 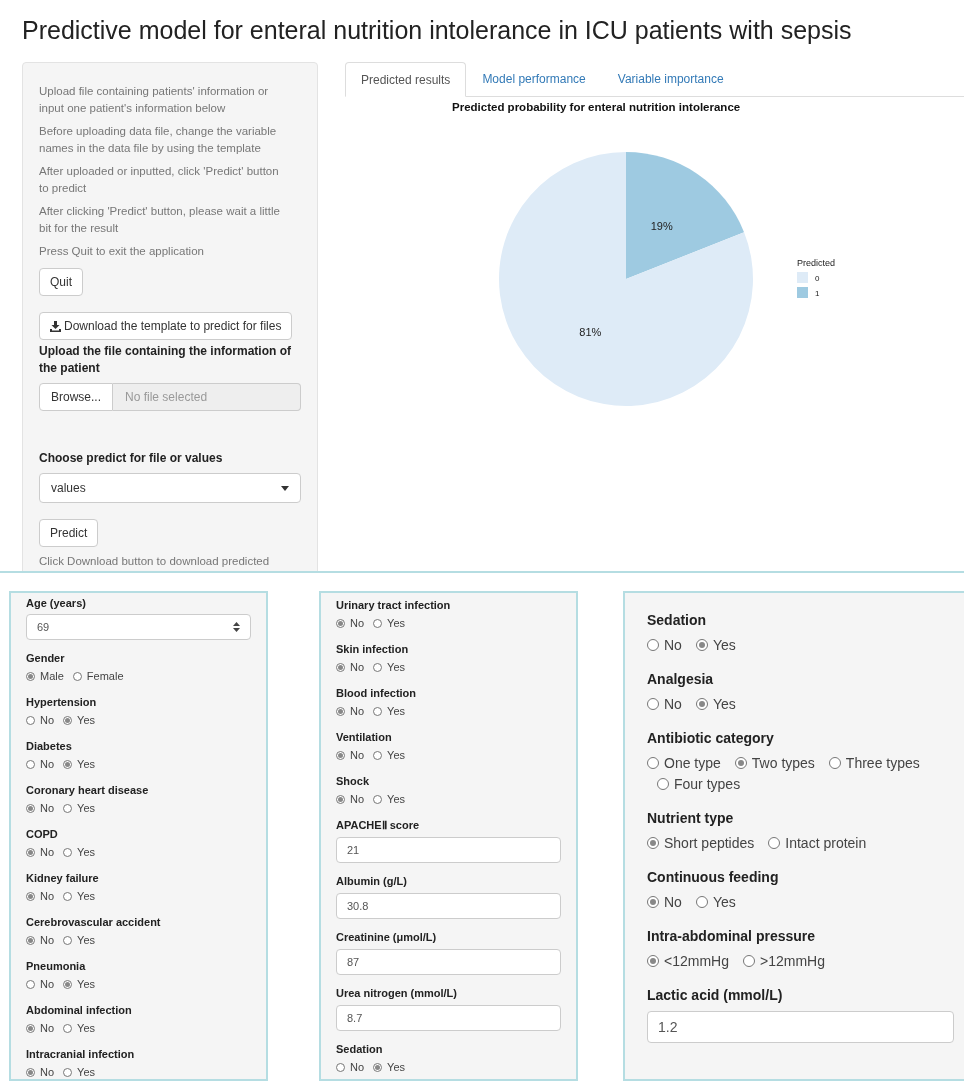 What do you see at coordinates (105, 676) in the screenshot?
I see `radio-label: Female` at bounding box center [105, 676].